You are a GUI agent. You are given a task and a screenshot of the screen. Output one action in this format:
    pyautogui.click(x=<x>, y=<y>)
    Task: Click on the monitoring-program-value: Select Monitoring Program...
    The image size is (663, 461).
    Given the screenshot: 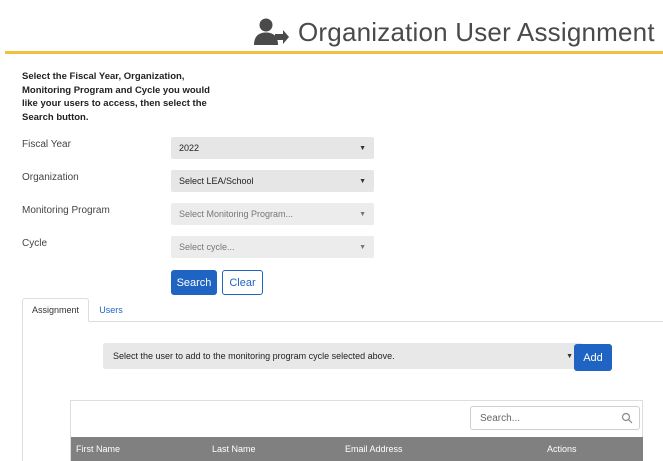 What is the action you would take?
    pyautogui.click(x=236, y=214)
    